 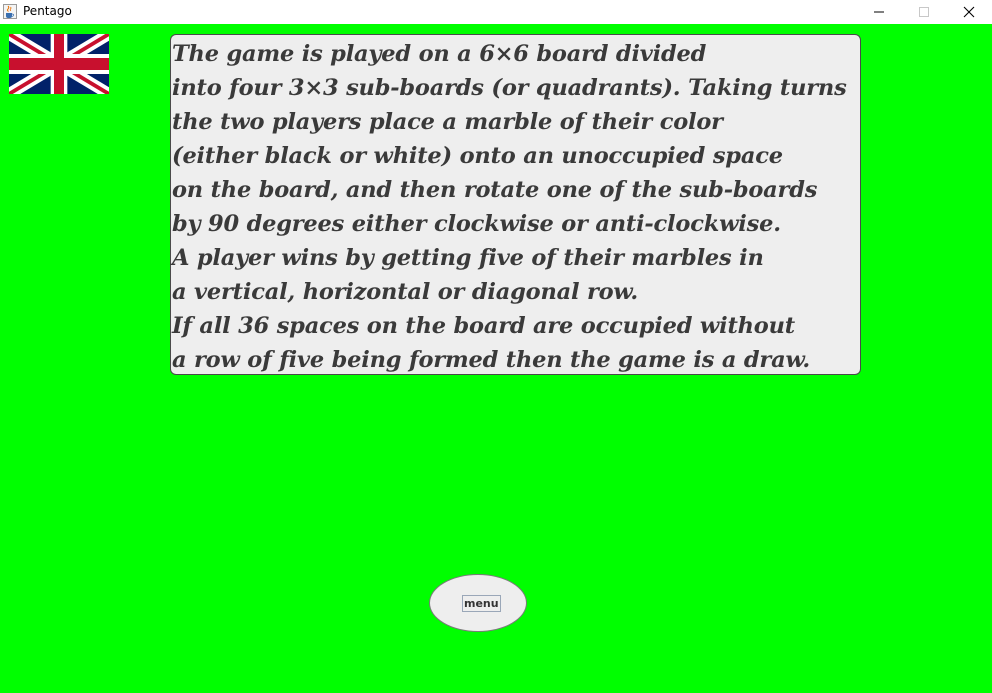 I want to click on close-icon, so click(x=969, y=12).